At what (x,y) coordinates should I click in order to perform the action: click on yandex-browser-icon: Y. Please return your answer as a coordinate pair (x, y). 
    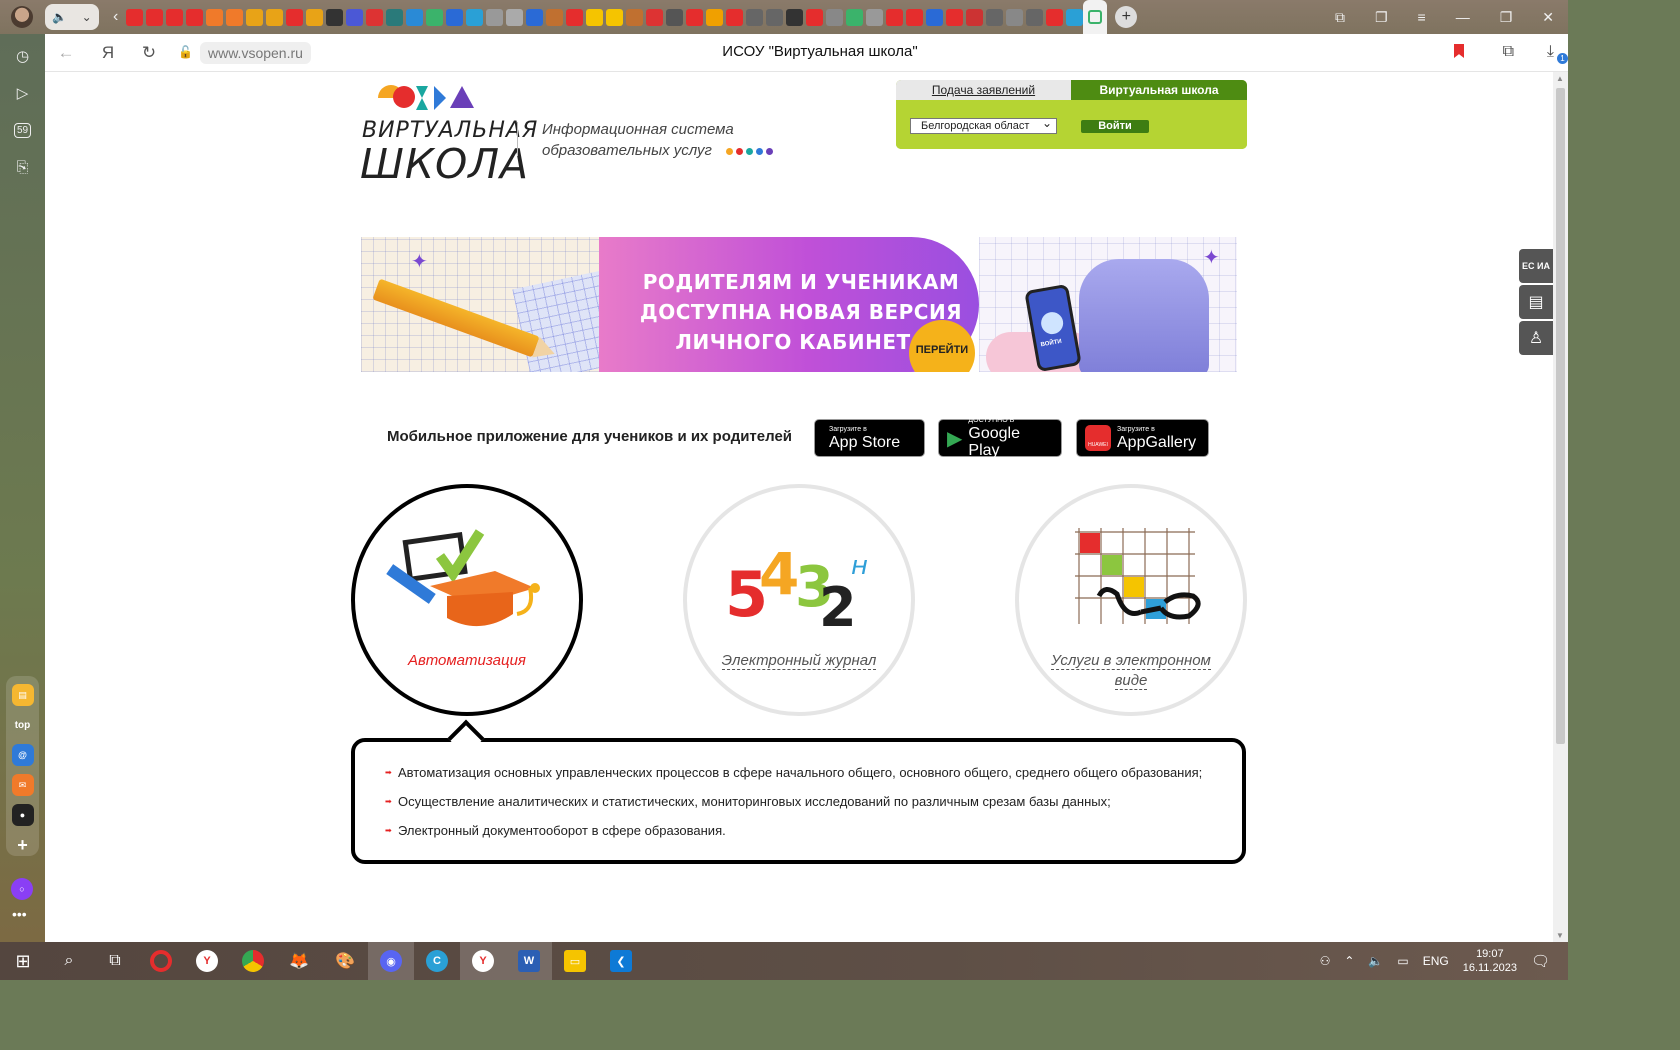
    Looking at the image, I should click on (207, 961).